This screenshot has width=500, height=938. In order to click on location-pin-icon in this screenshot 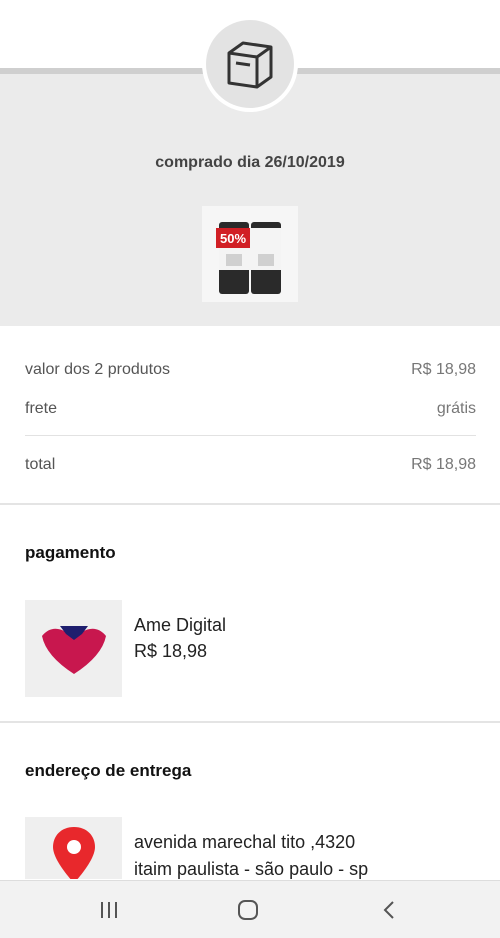, I will do `click(73, 853)`.